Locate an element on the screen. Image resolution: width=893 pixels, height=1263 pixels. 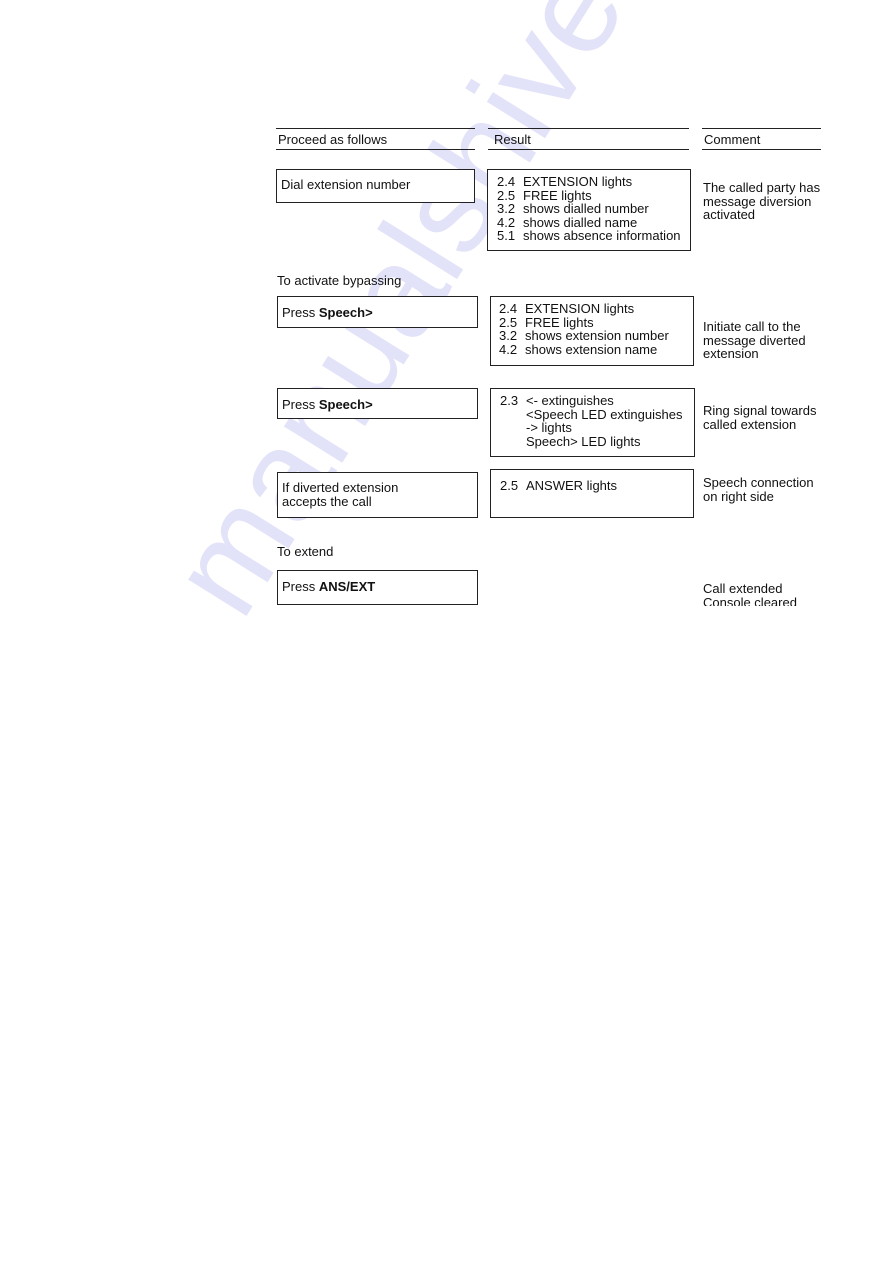
result-line: 4.2 shows extension name is located at coordinates (578, 349).